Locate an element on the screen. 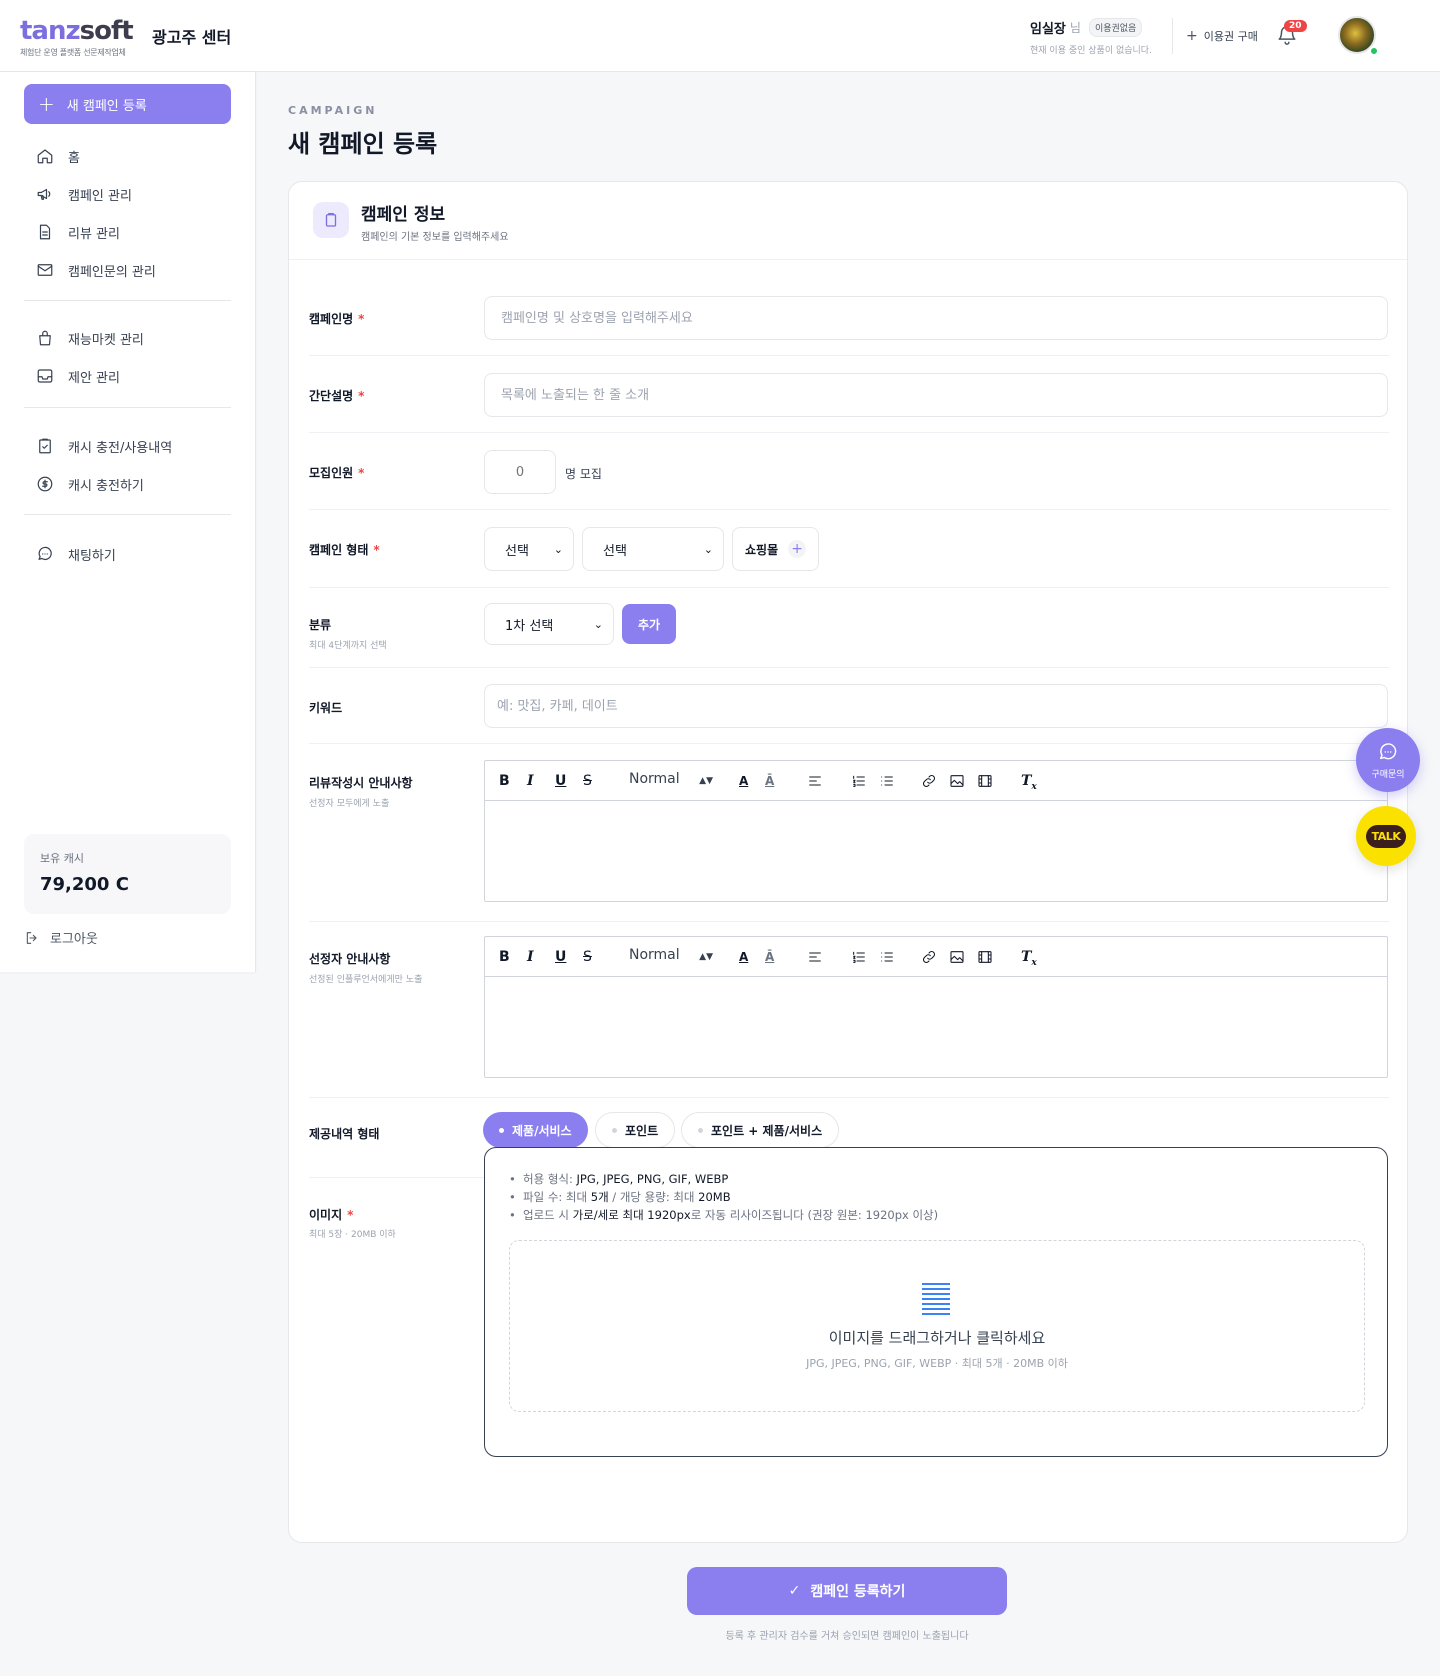 The width and height of the screenshot is (1440, 1676). recruit-count-input is located at coordinates (520, 472).